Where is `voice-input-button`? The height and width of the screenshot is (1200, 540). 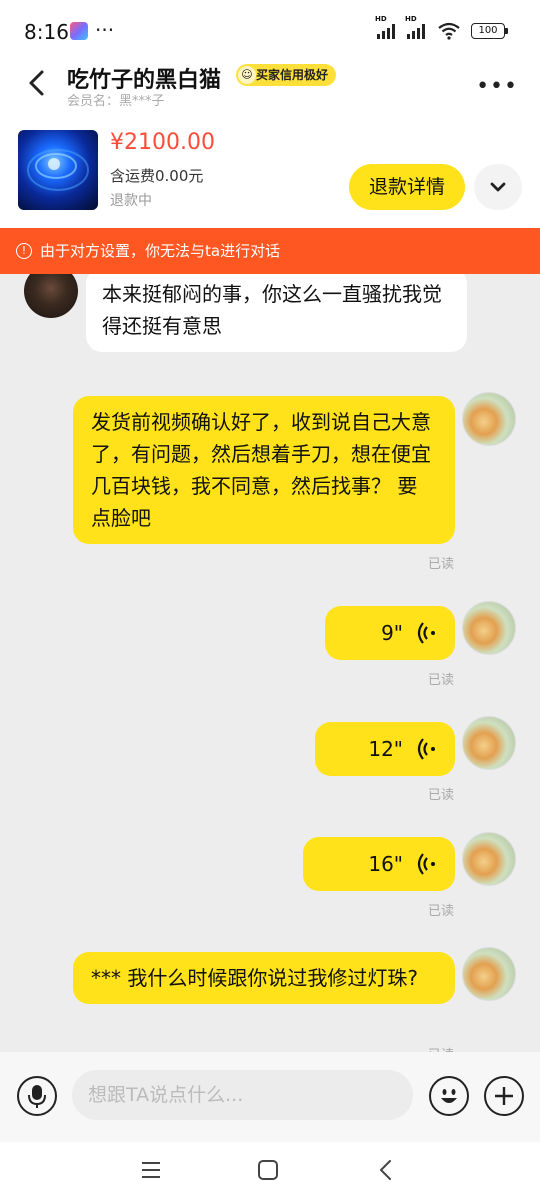
voice-input-button is located at coordinates (37, 1096).